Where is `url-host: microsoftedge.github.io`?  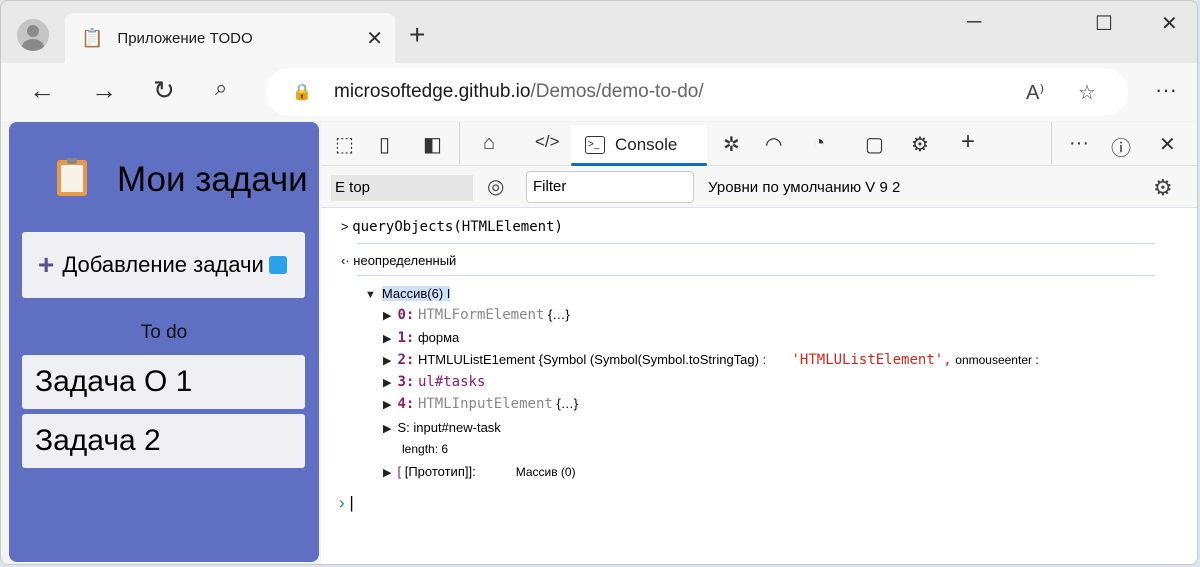 url-host: microsoftedge.github.io is located at coordinates (432, 91).